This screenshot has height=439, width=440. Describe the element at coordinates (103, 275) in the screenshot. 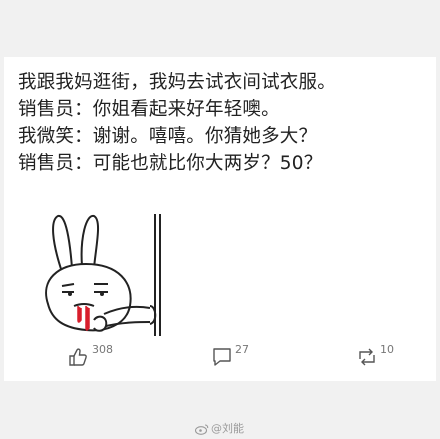

I see `rabbit-meme-image` at that location.